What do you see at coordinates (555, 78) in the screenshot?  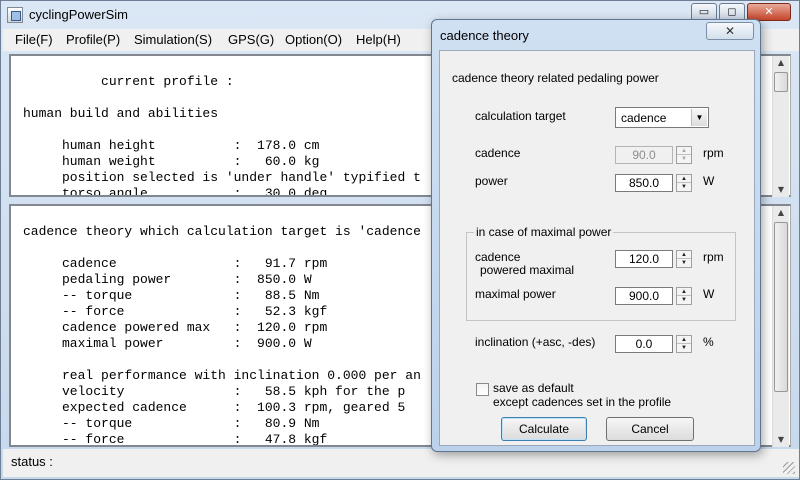 I see `dialog-heading: cadence theory related pedaling power` at bounding box center [555, 78].